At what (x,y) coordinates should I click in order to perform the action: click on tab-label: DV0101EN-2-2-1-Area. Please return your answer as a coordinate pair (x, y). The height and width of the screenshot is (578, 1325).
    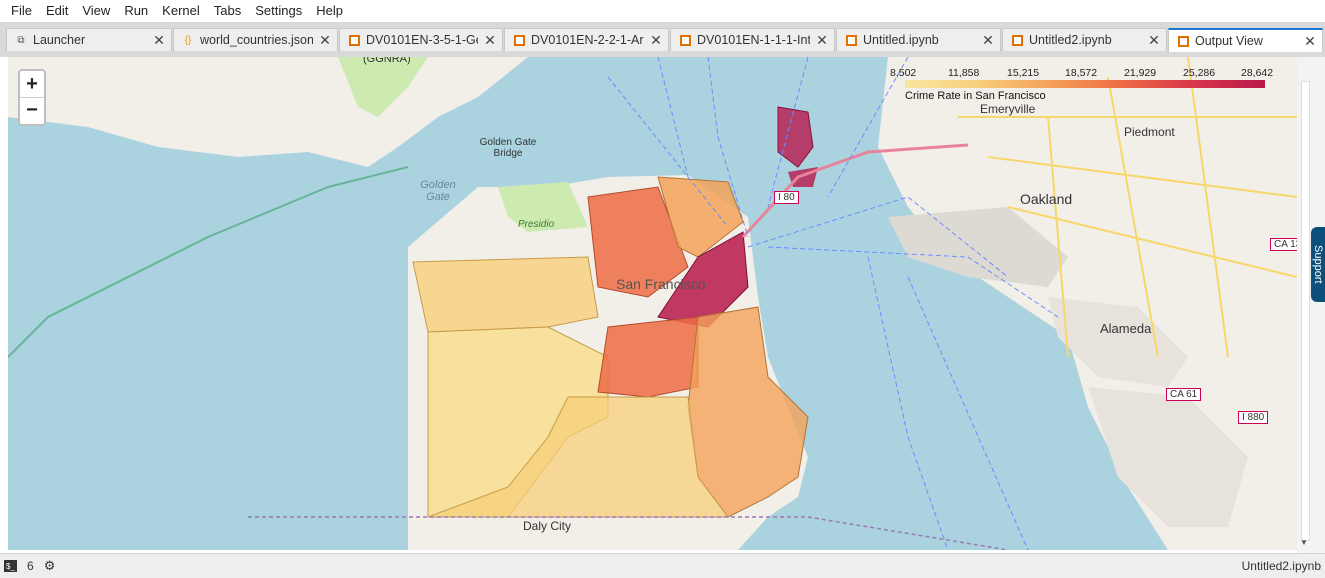
    Looking at the image, I should click on (587, 40).